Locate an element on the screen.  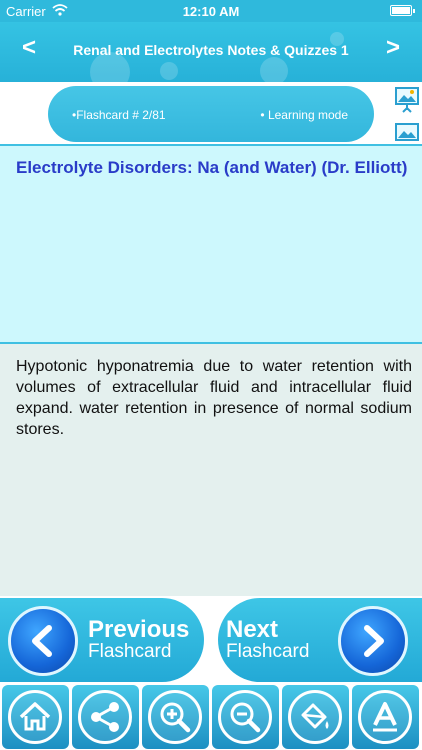
status-time: 12:10 AM is located at coordinates (211, 11).